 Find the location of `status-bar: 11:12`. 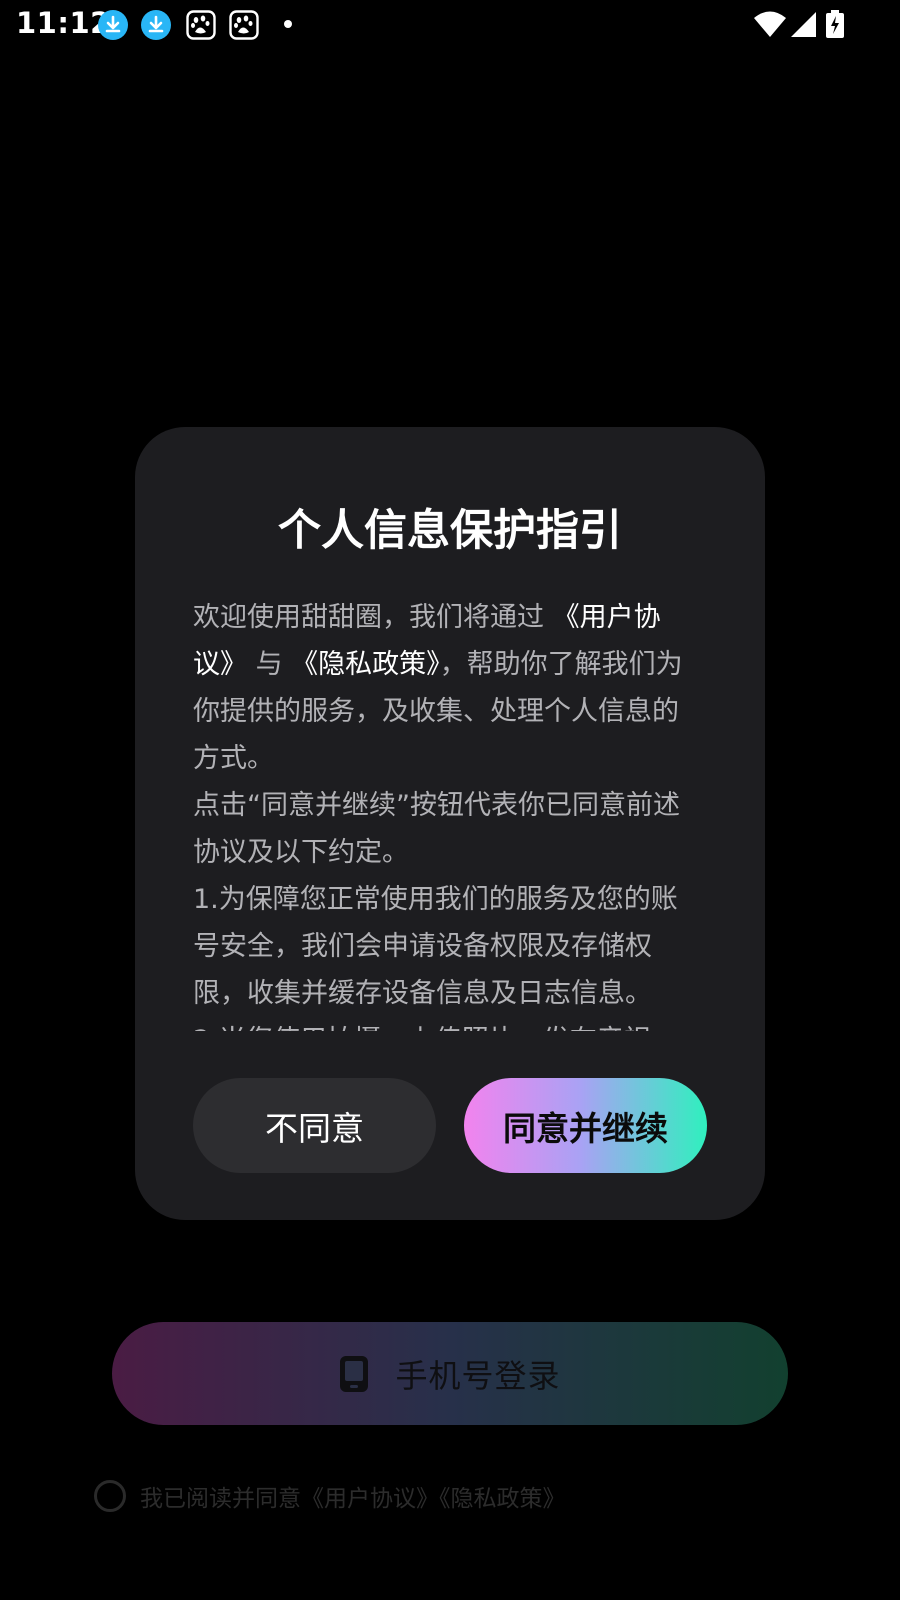

status-bar: 11:12 is located at coordinates (450, 24).